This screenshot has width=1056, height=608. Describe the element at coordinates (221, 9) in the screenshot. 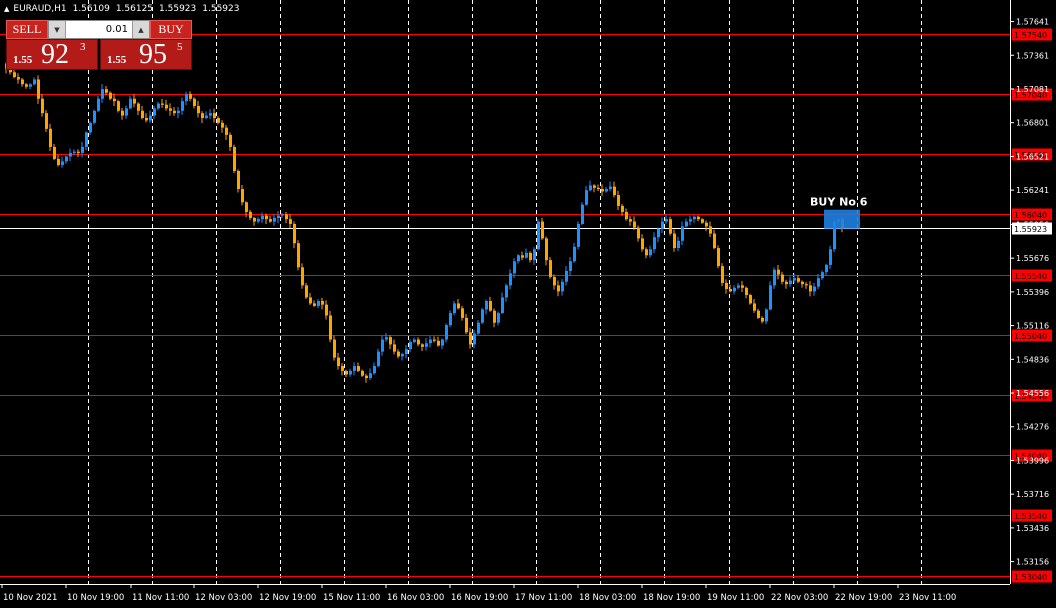

I see `close-price: 1.55923` at that location.